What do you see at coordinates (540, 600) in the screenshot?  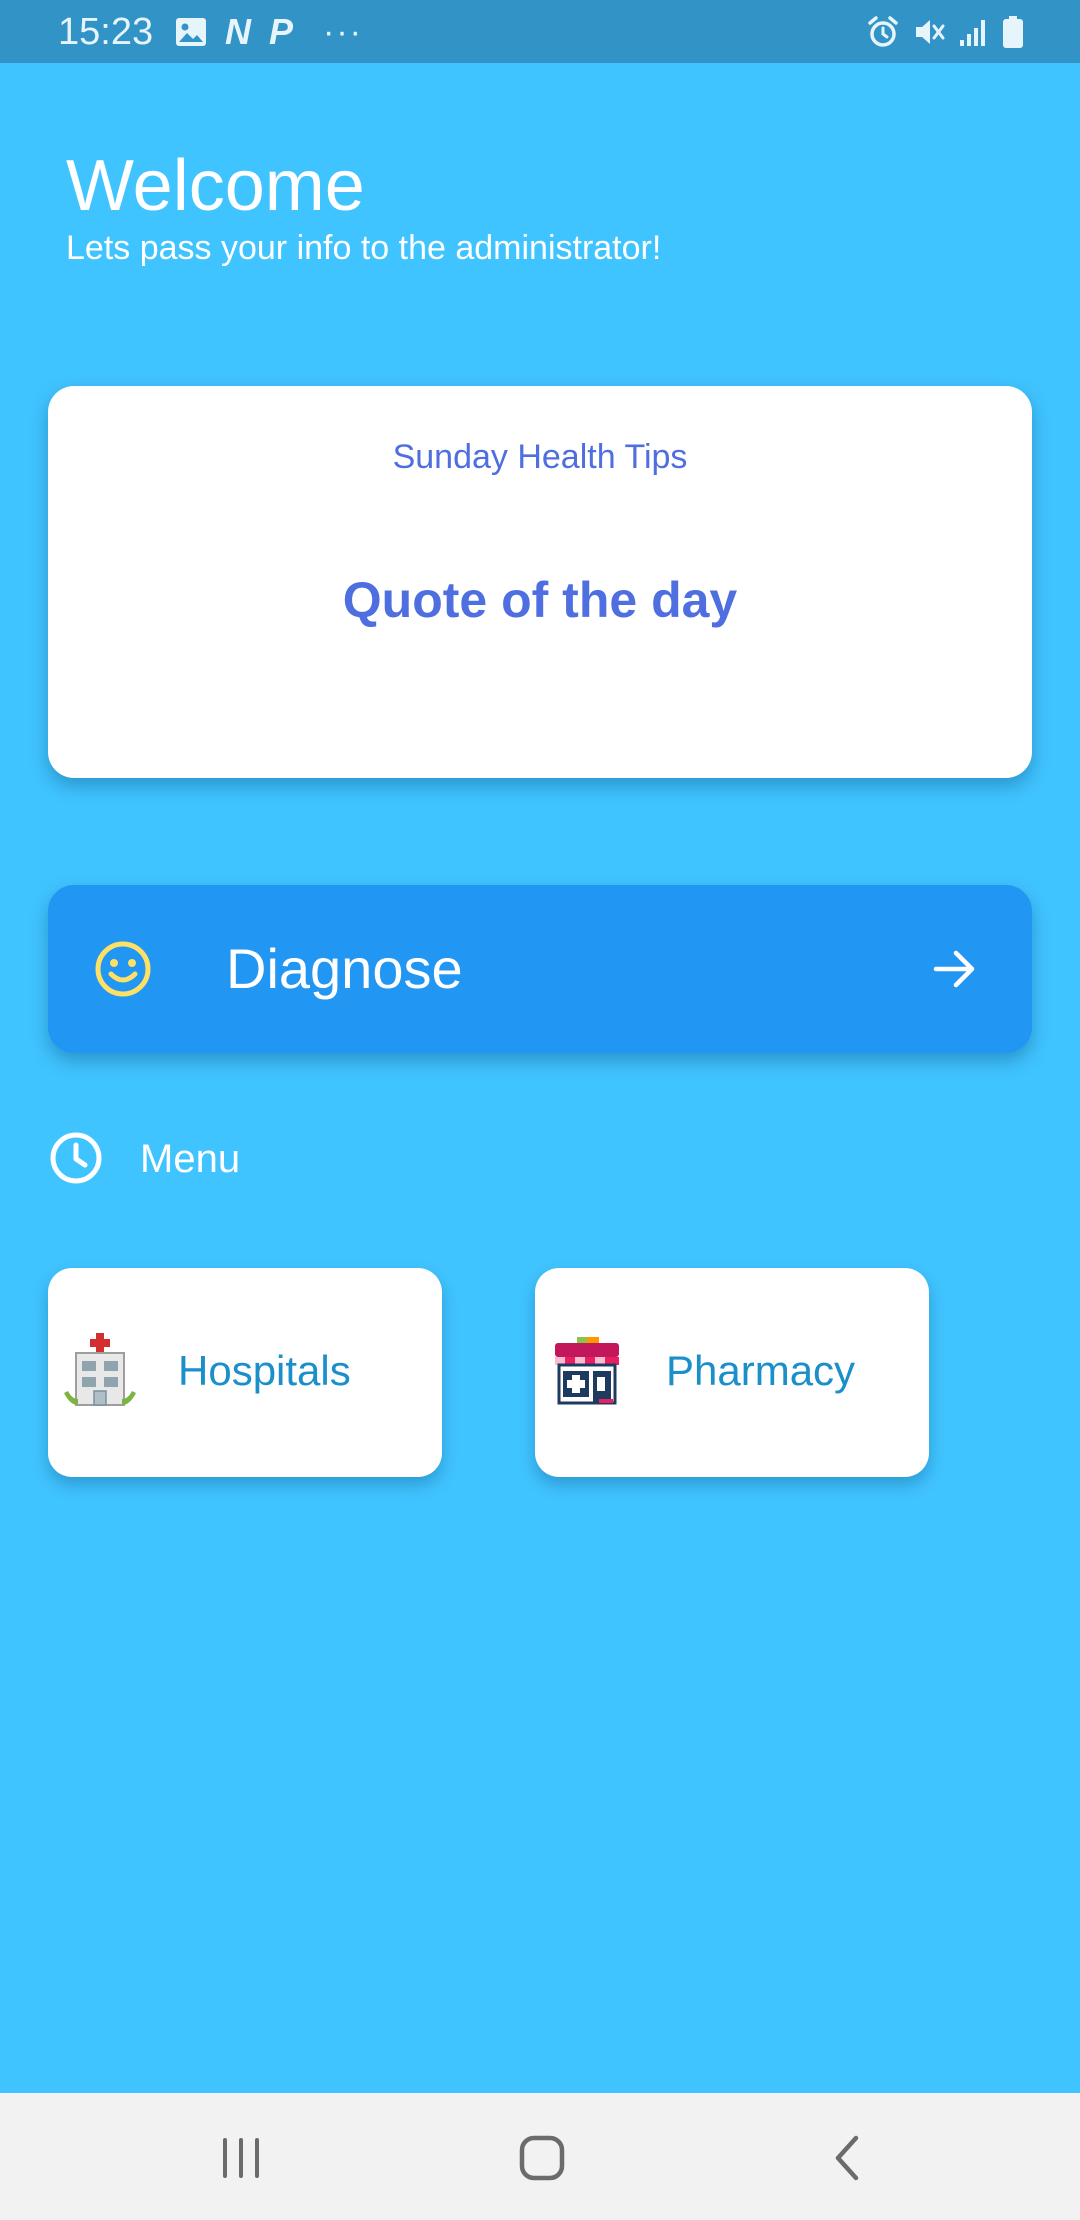 I see `quote-card-title: Quote of the day` at bounding box center [540, 600].